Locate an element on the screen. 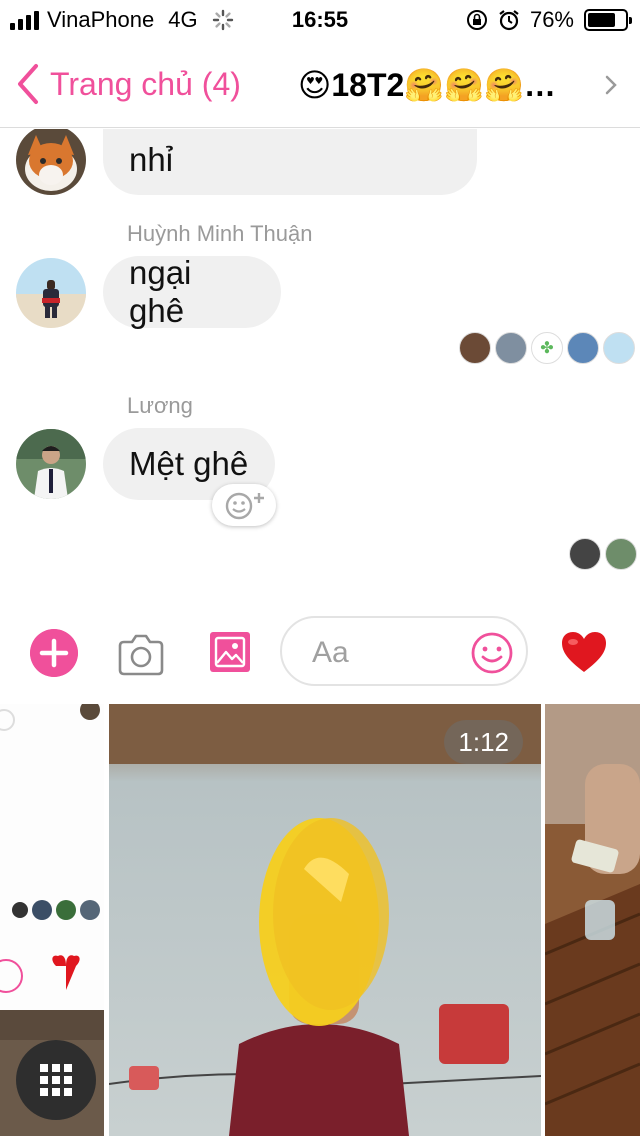 This screenshot has width=640, height=1136. message-composer: Aa is located at coordinates (320, 656).